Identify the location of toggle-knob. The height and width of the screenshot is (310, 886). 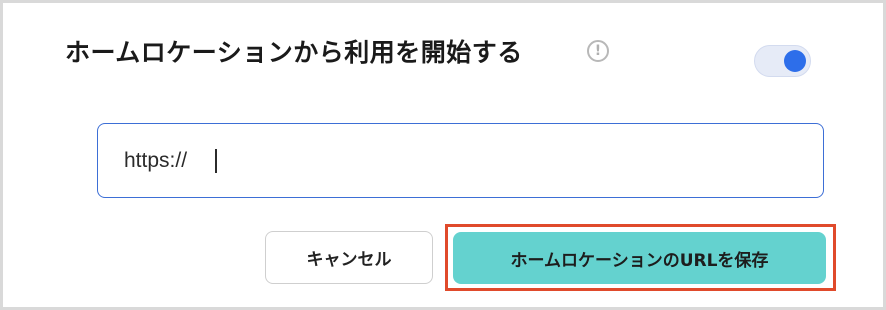
(795, 61).